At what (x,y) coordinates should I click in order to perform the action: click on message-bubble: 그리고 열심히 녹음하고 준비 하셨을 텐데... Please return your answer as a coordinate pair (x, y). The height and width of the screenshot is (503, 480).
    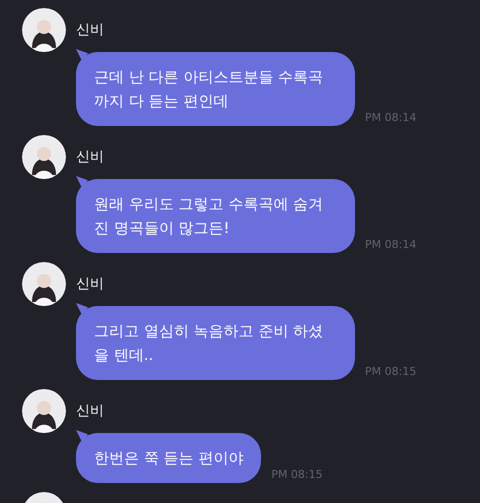
    Looking at the image, I should click on (215, 343).